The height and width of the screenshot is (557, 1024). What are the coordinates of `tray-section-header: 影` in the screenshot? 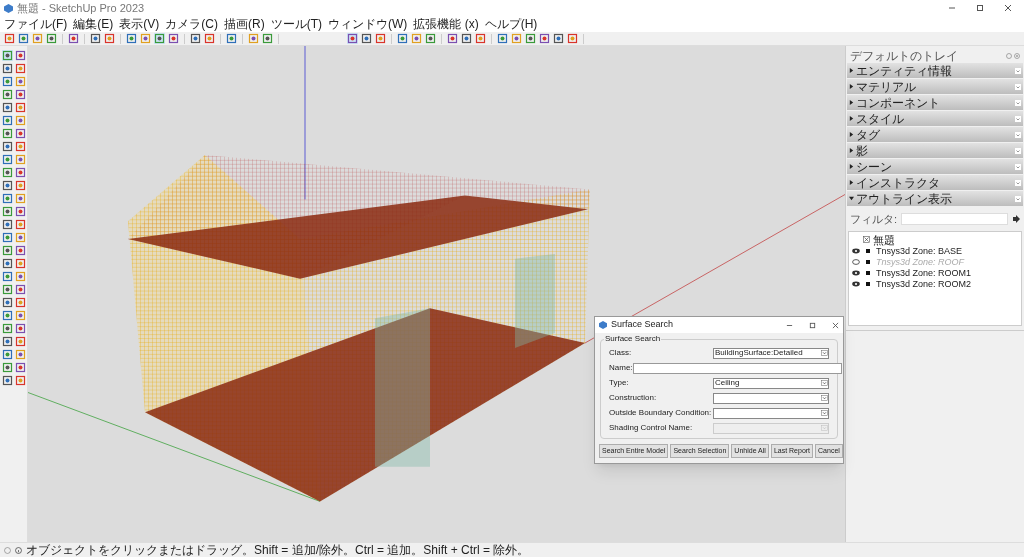 It's located at (935, 150).